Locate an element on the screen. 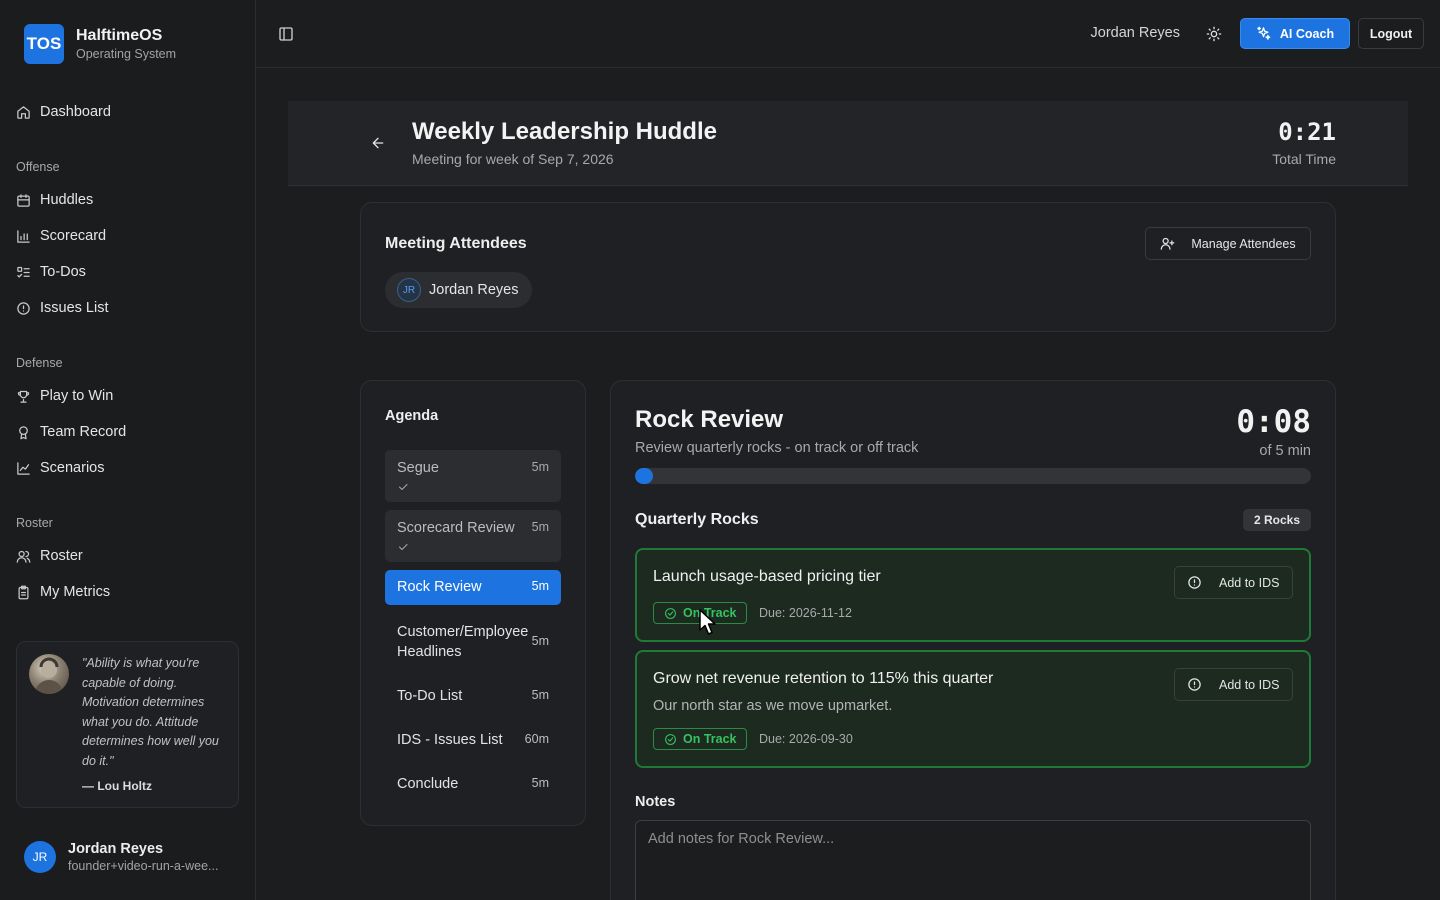  agenda-item-rock-review: Rock Review 5m is located at coordinates (473, 587).